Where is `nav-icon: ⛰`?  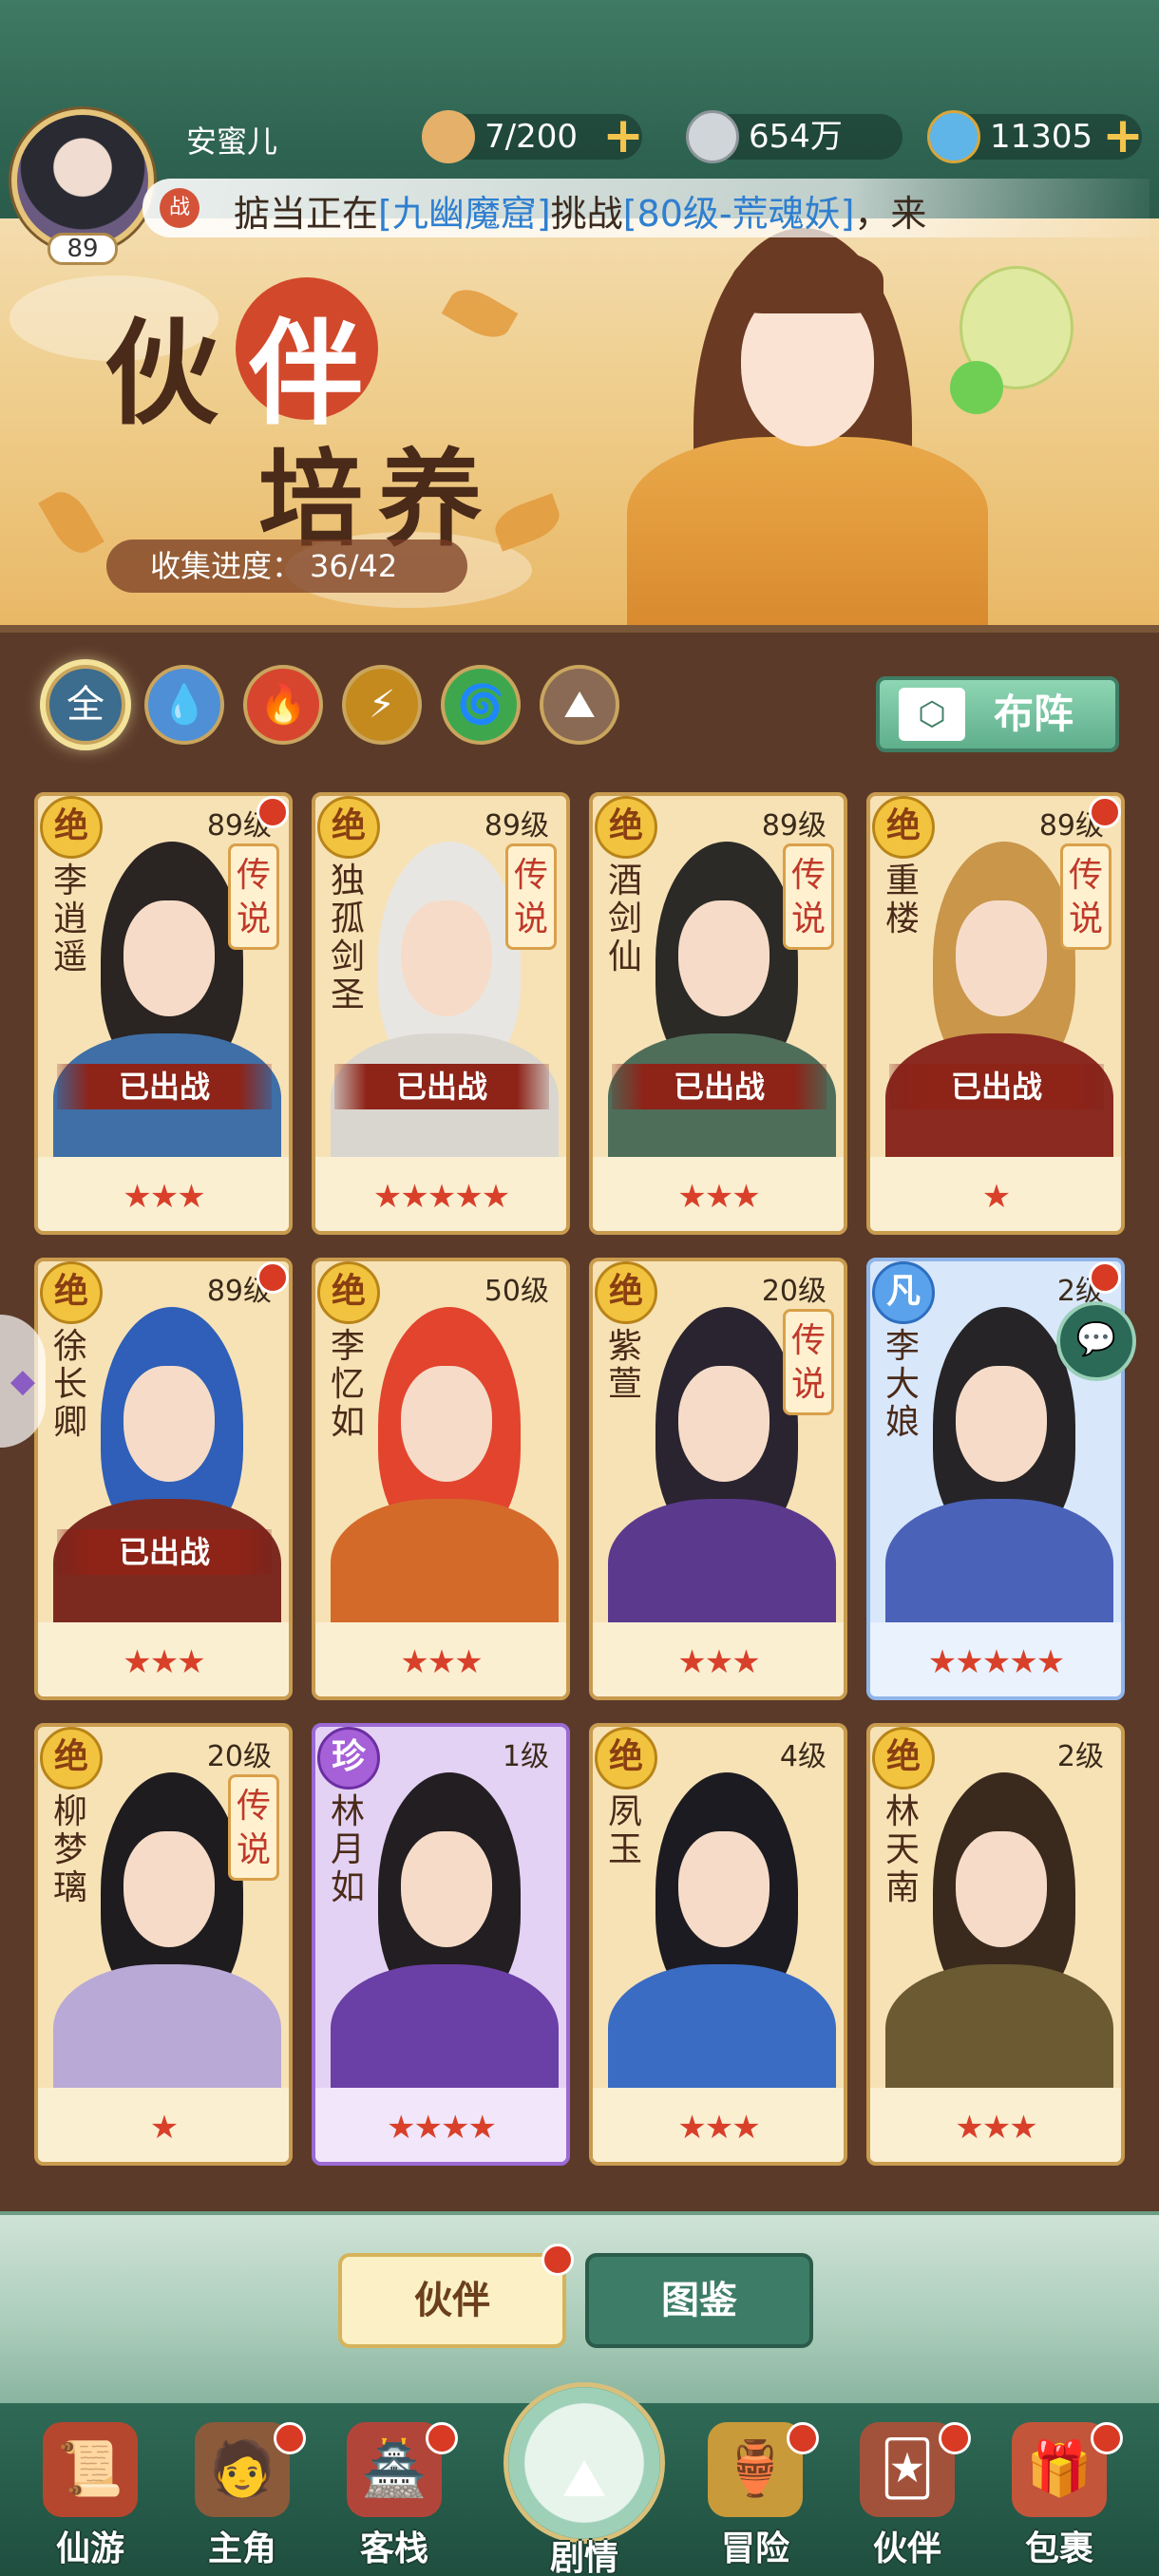 nav-icon: ⛰ is located at coordinates (584, 2479).